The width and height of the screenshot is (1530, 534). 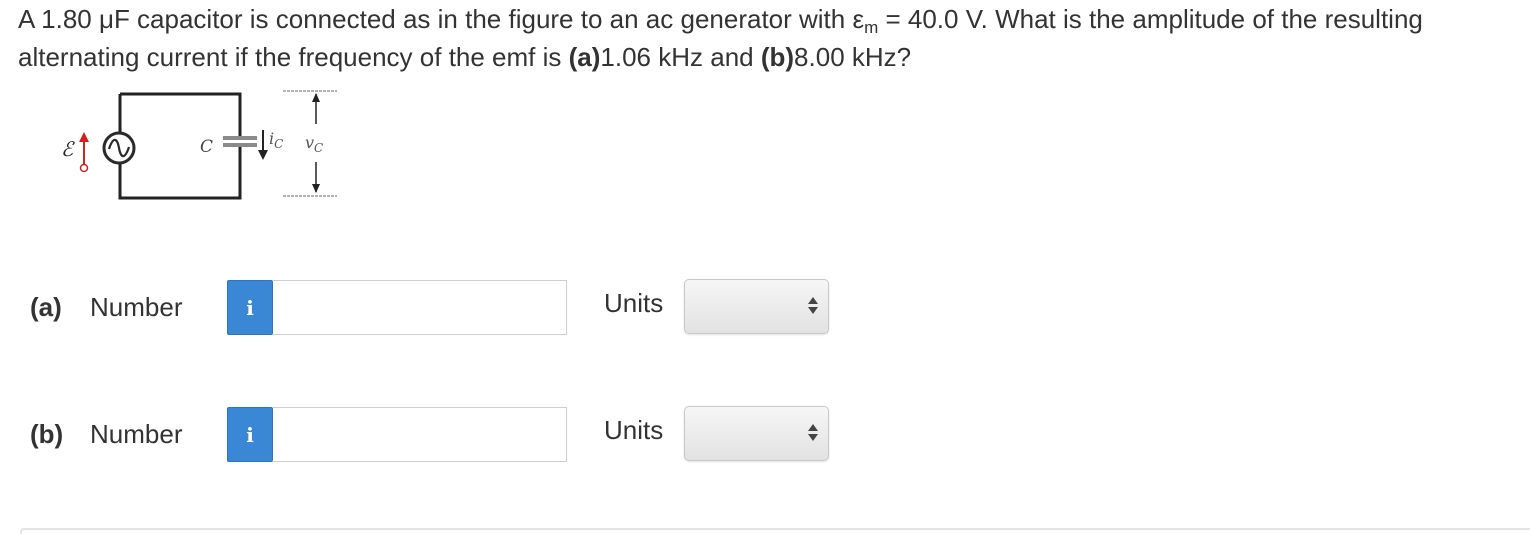 I want to click on circuit-wire, so click(x=180, y=146).